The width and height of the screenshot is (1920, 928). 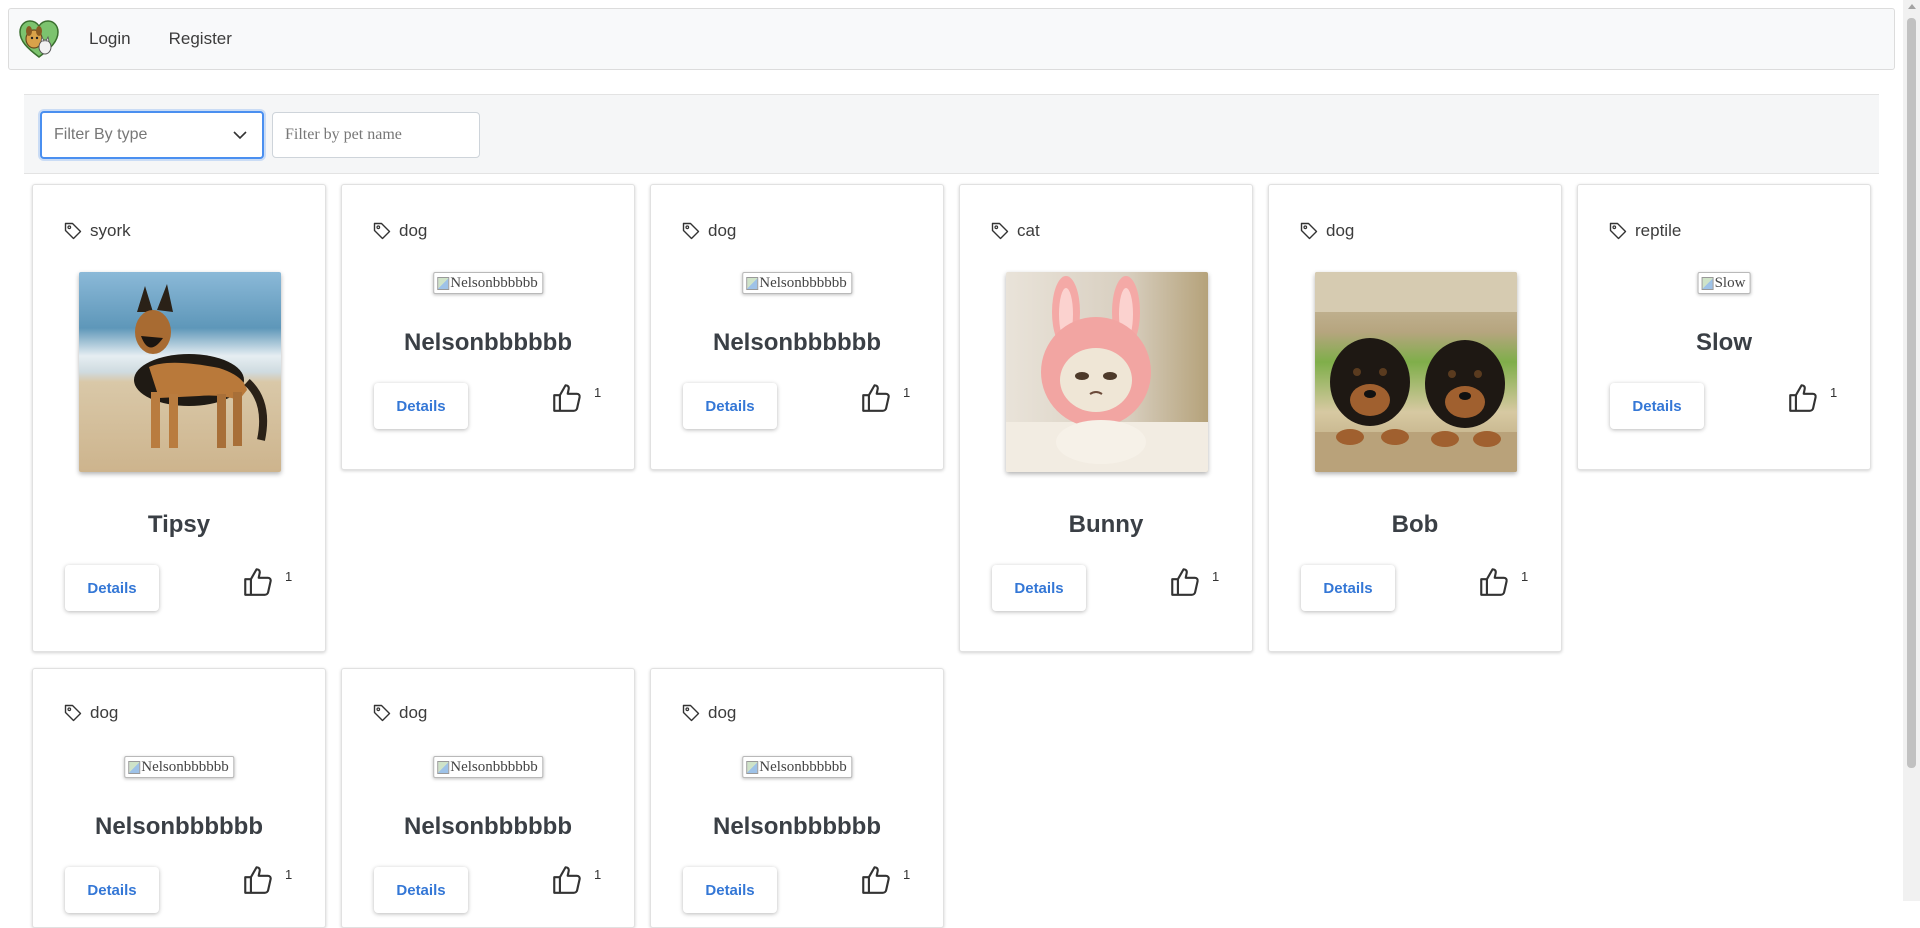 What do you see at coordinates (179, 524) in the screenshot?
I see `pet-name: Tipsy` at bounding box center [179, 524].